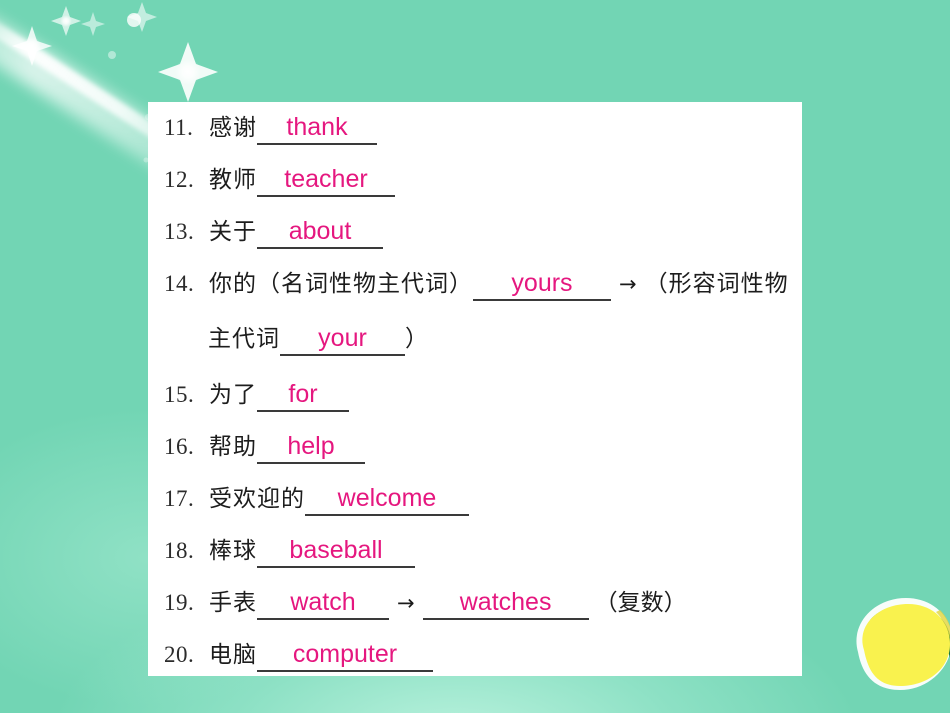 The width and height of the screenshot is (950, 713). Describe the element at coordinates (716, 284) in the screenshot. I see `exercise-prompt-continued: （形容词性物` at that location.